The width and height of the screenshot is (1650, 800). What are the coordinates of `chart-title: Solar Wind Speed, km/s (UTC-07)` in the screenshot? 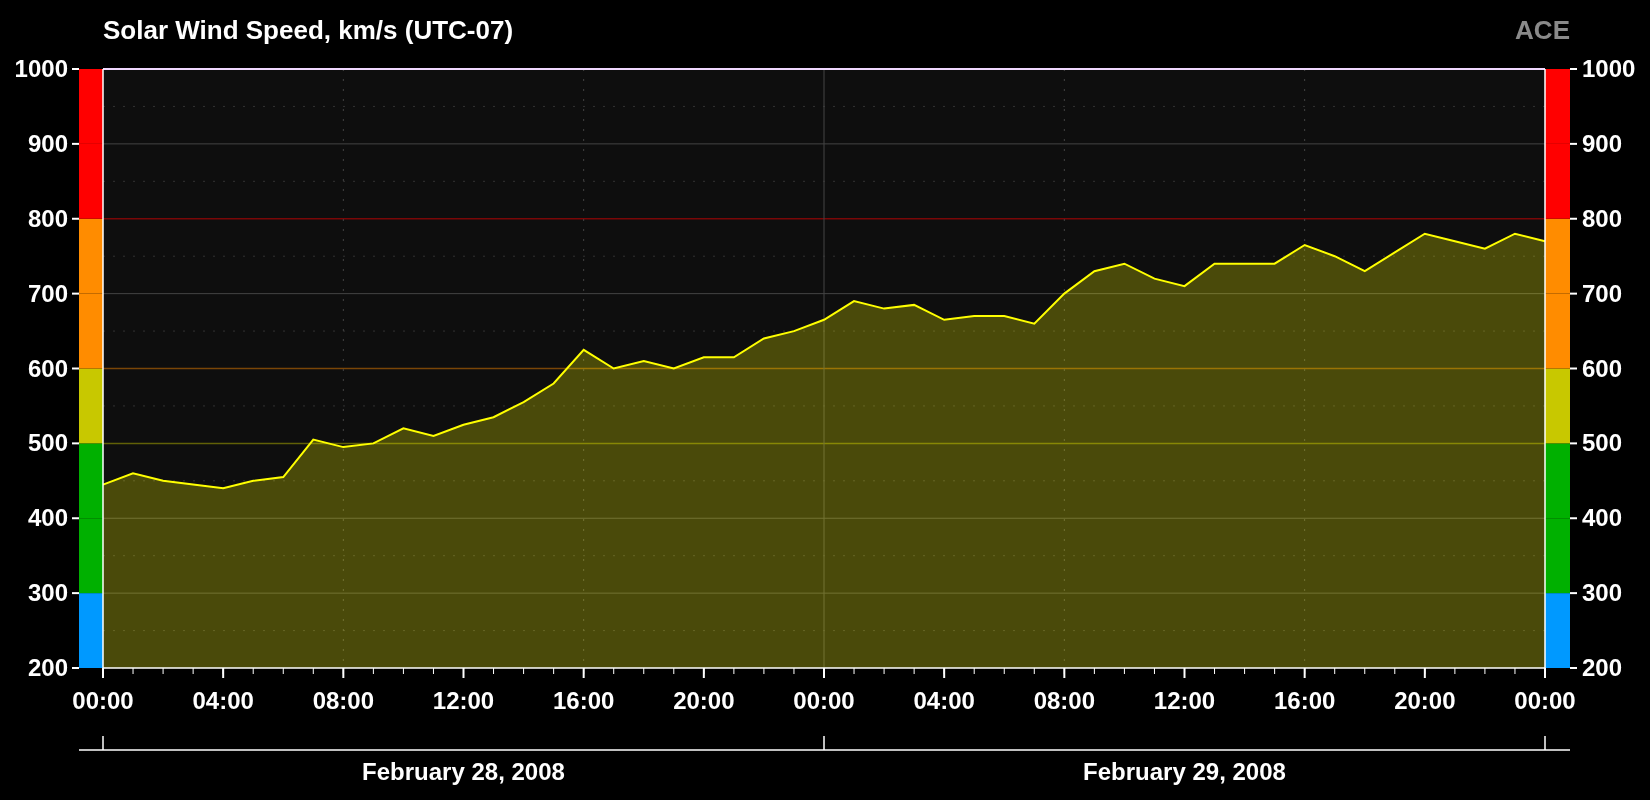 It's located at (308, 30).